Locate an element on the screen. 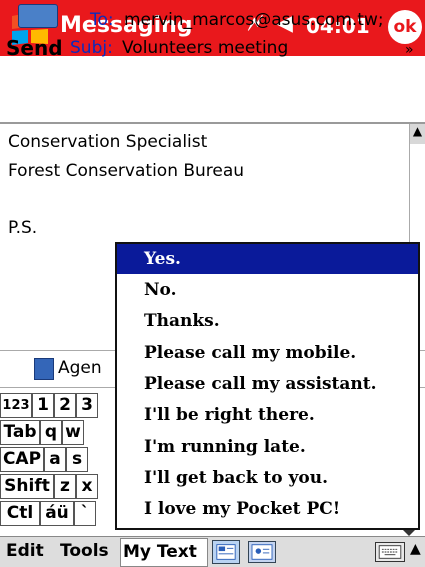 The image size is (425, 567). edit-menu: Edit is located at coordinates (25, 551).